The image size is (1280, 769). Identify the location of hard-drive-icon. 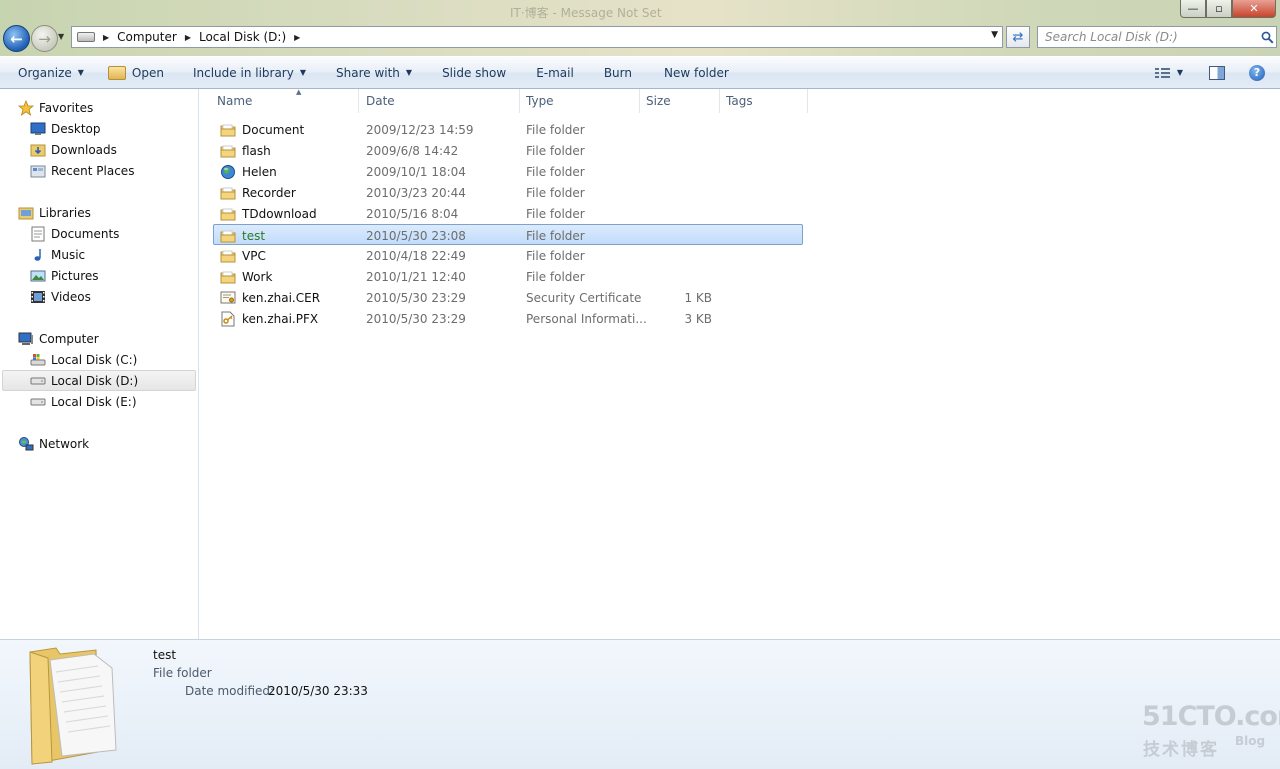
(38, 381).